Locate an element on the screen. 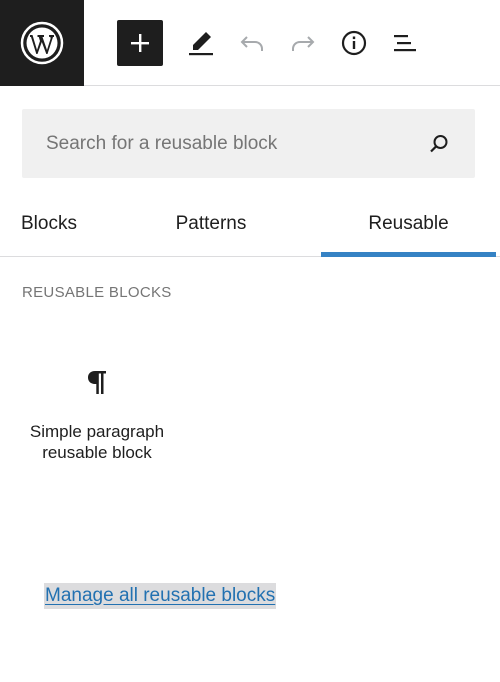 This screenshot has height=682, width=500. search-icon is located at coordinates (439, 144).